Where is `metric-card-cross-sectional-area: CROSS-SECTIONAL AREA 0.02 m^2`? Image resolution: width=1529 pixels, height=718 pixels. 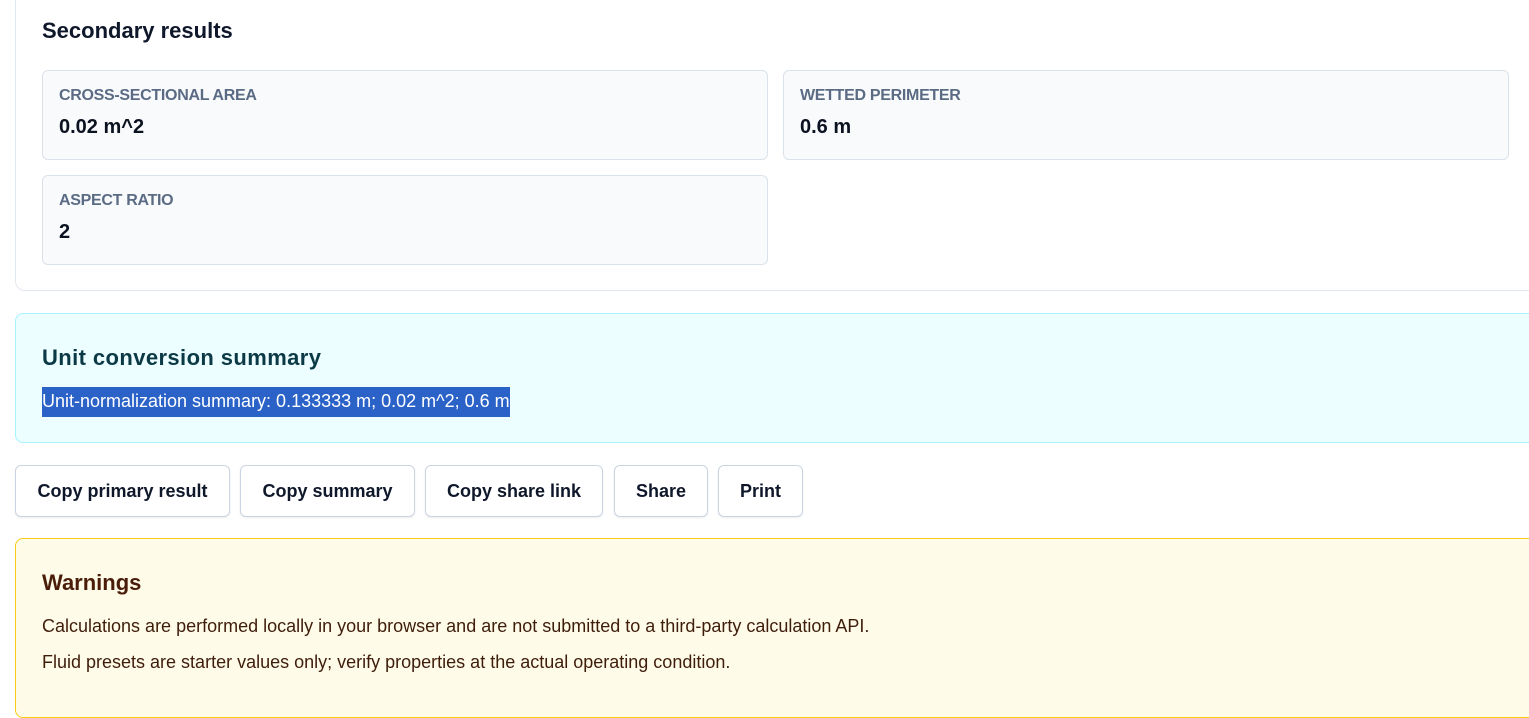 metric-card-cross-sectional-area: CROSS-SECTIONAL AREA 0.02 m^2 is located at coordinates (405, 115).